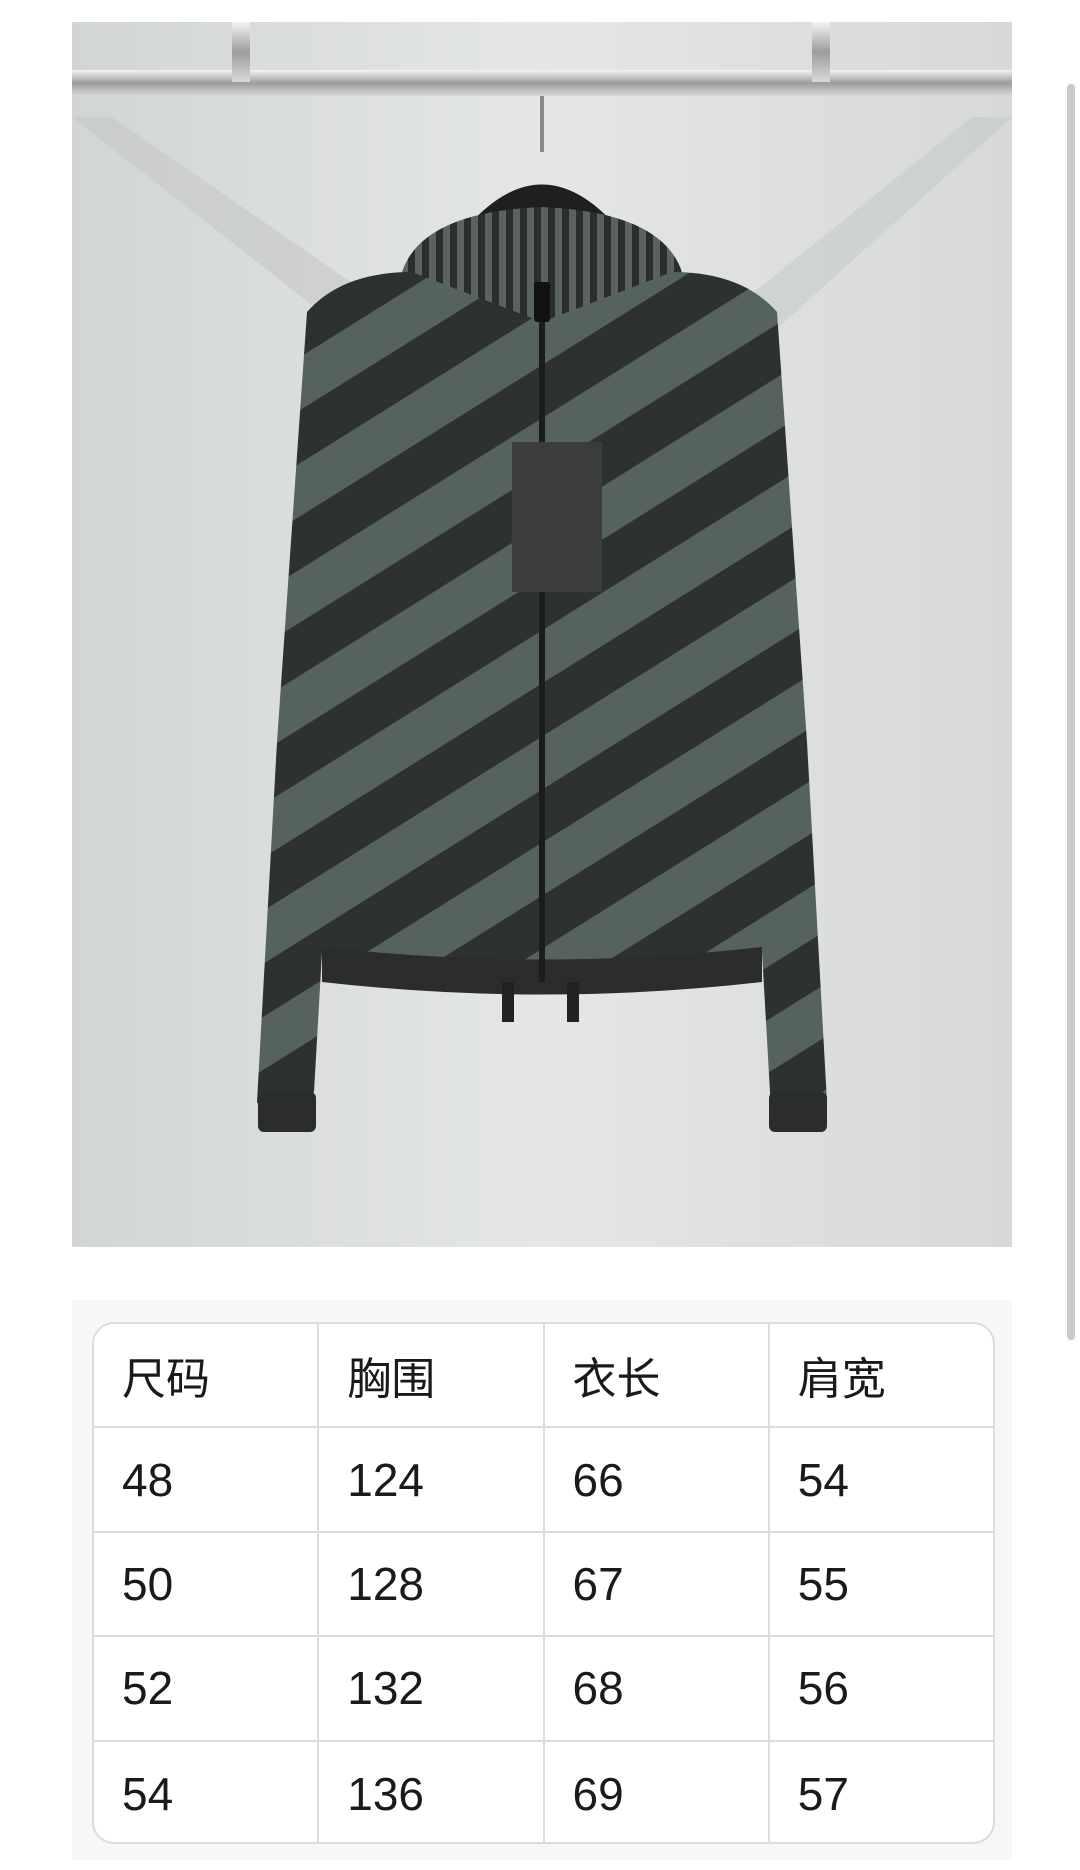 This screenshot has height=1870, width=1080. I want to click on cell-length: 66, so click(657, 1479).